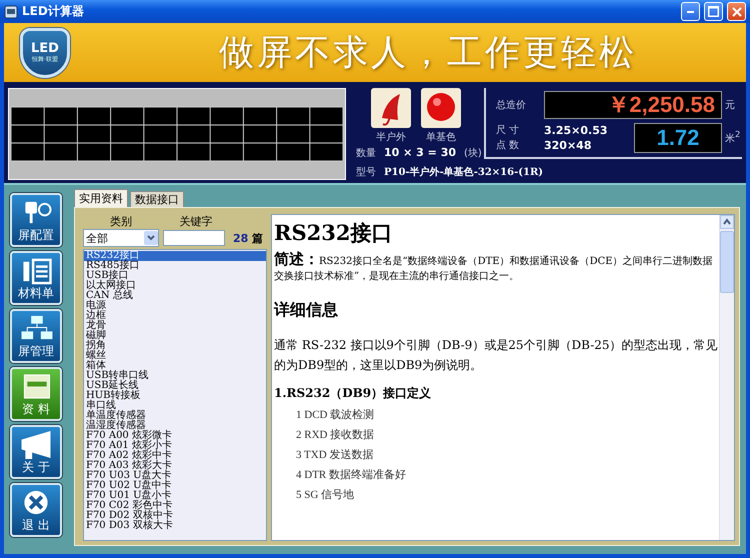 This screenshot has height=558, width=750. What do you see at coordinates (727, 262) in the screenshot?
I see `scroll-thumb` at bounding box center [727, 262].